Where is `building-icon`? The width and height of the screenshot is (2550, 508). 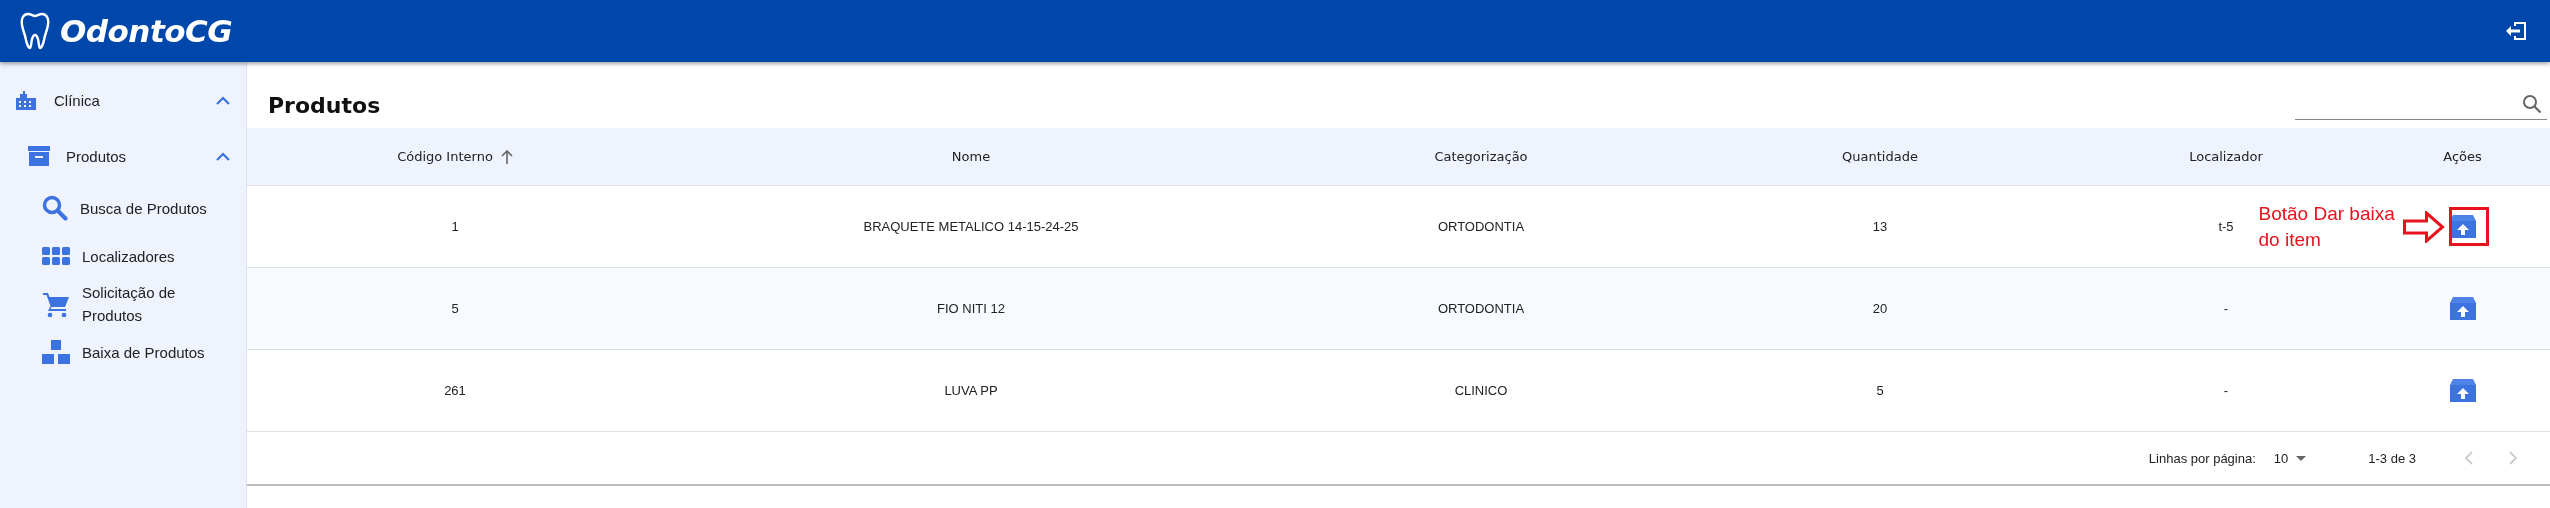 building-icon is located at coordinates (26, 100).